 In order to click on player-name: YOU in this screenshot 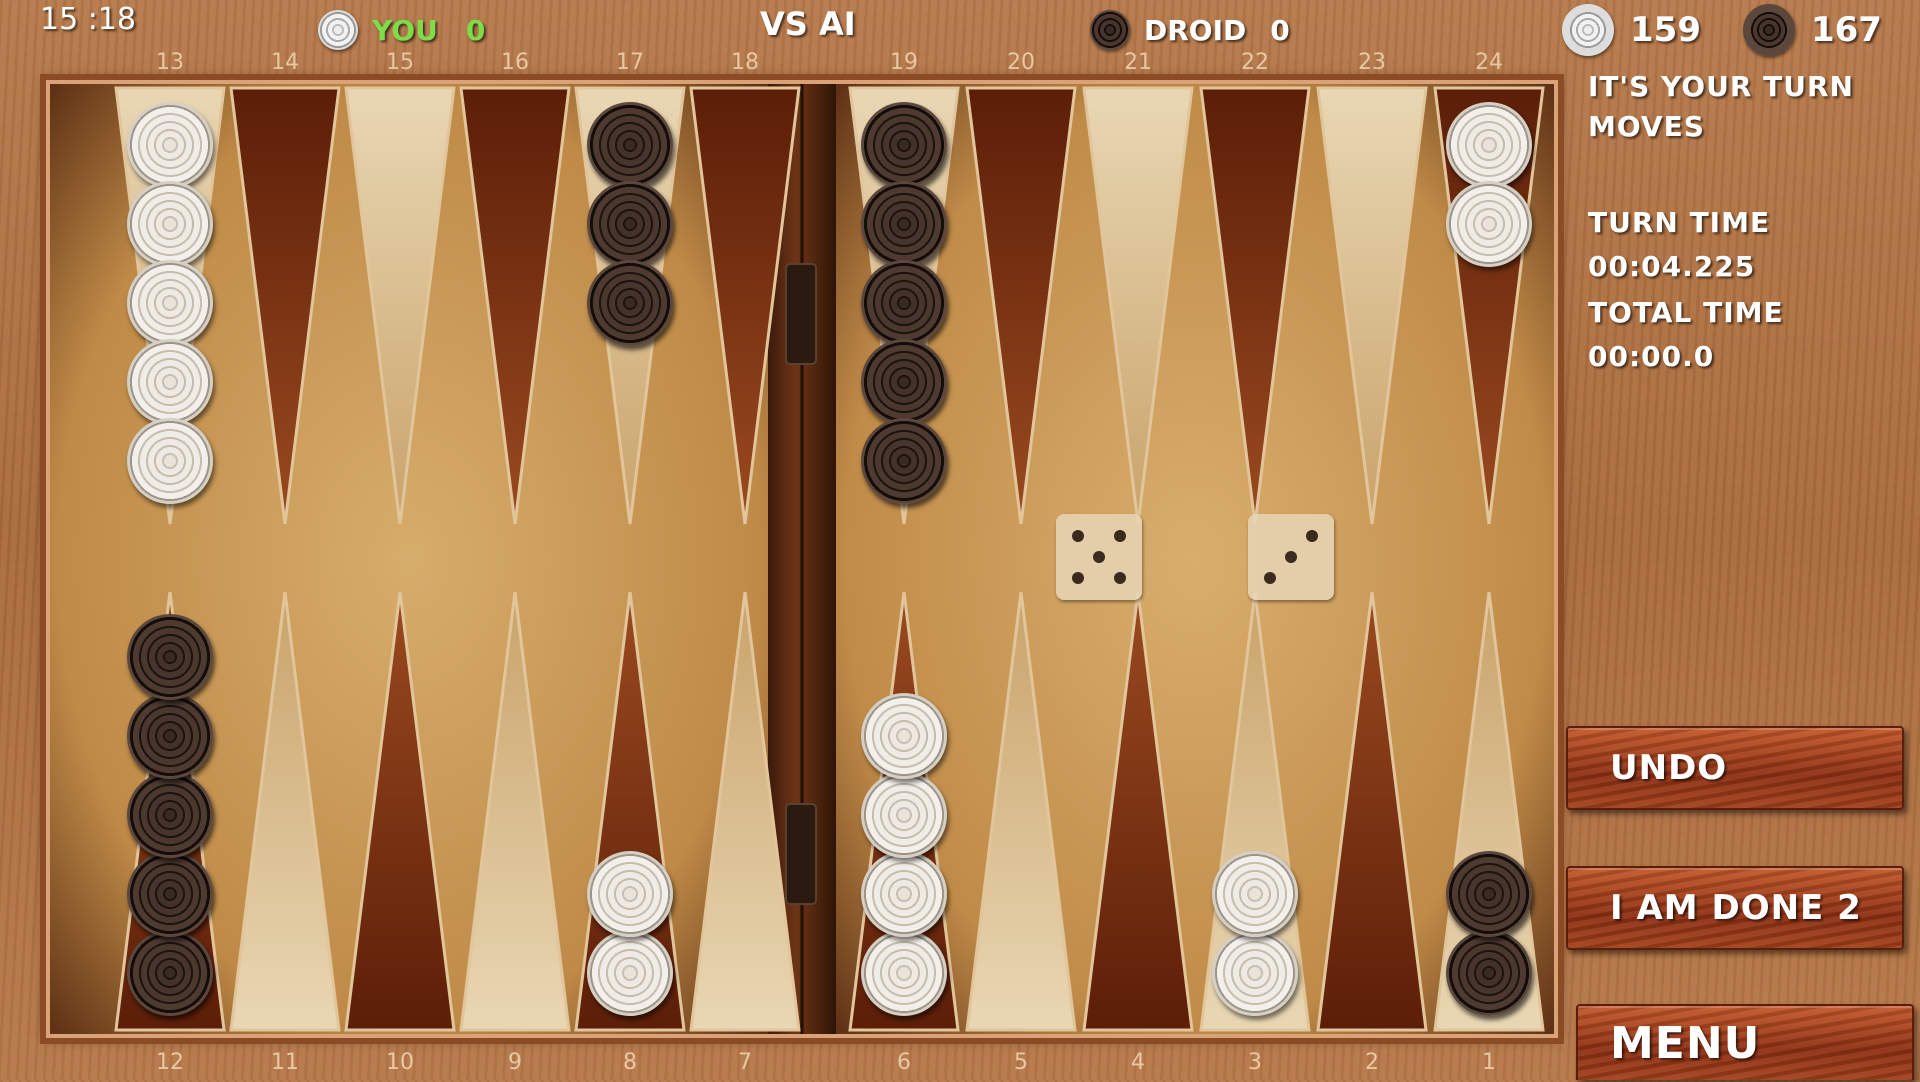, I will do `click(405, 30)`.